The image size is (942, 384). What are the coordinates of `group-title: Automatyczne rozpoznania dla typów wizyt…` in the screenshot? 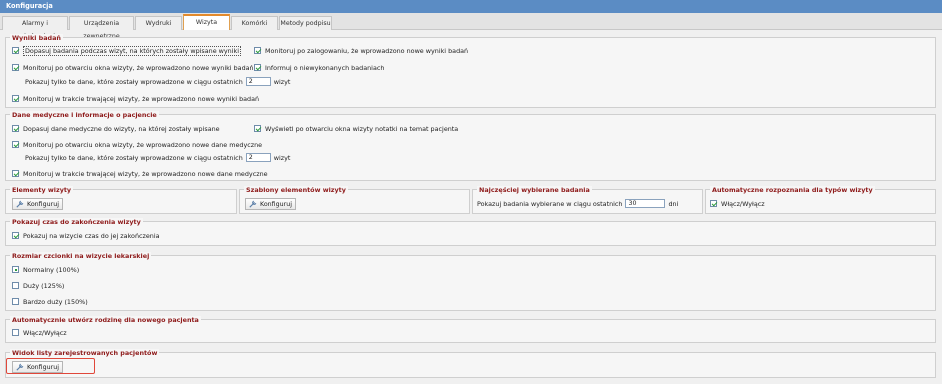 It's located at (792, 190).